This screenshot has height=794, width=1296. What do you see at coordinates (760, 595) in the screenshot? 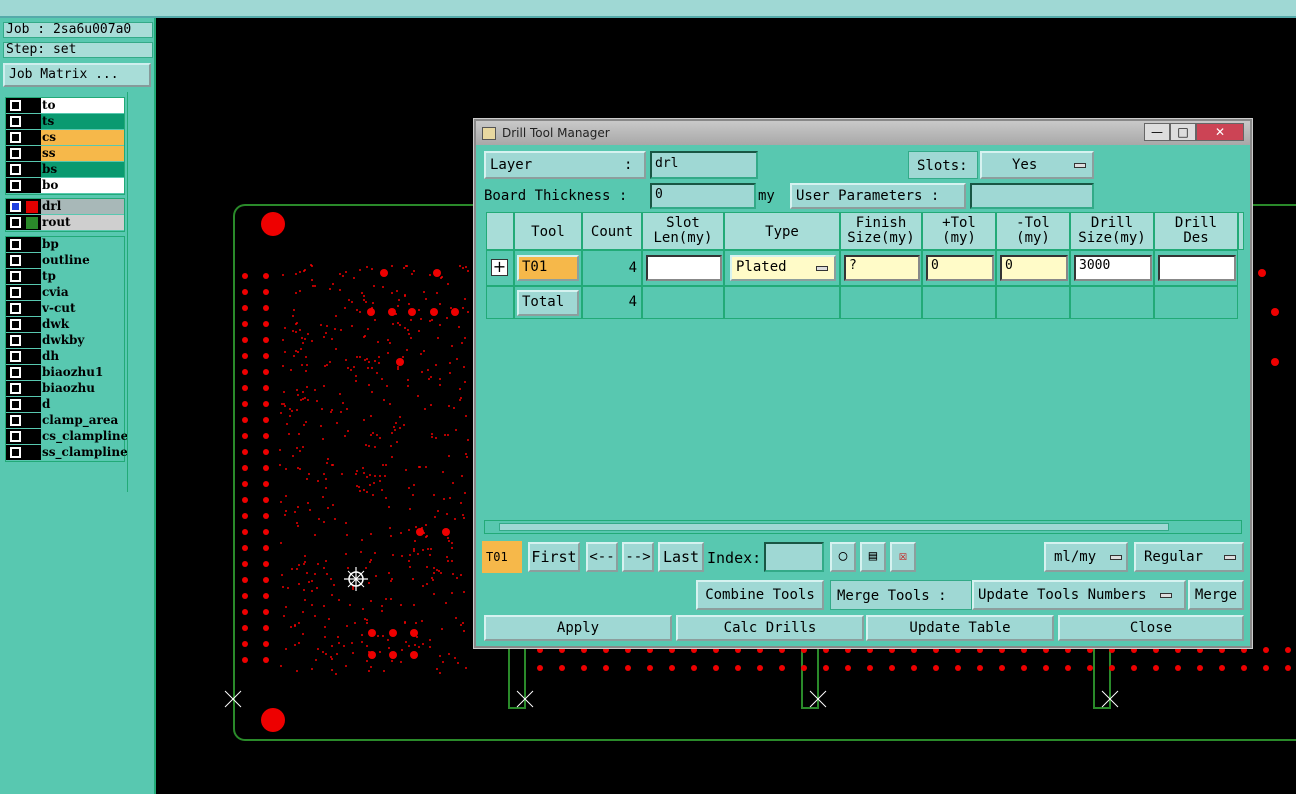
I see `combine-tools-button: Combine Tools` at bounding box center [760, 595].